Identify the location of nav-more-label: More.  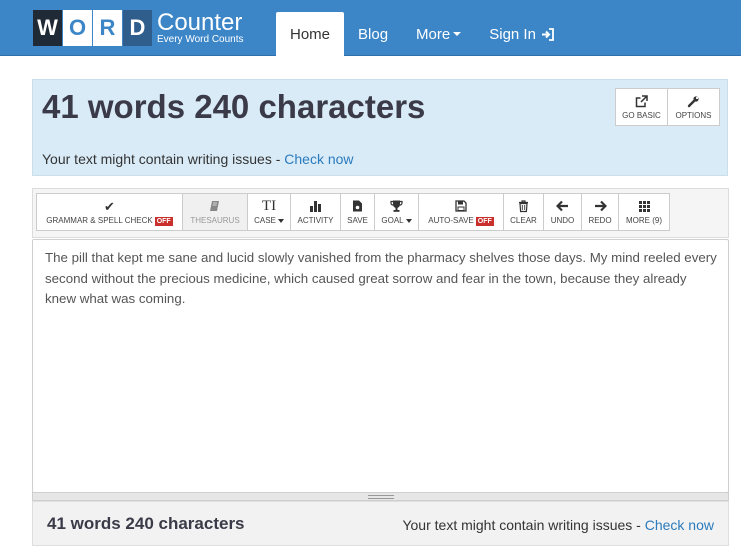
(433, 34).